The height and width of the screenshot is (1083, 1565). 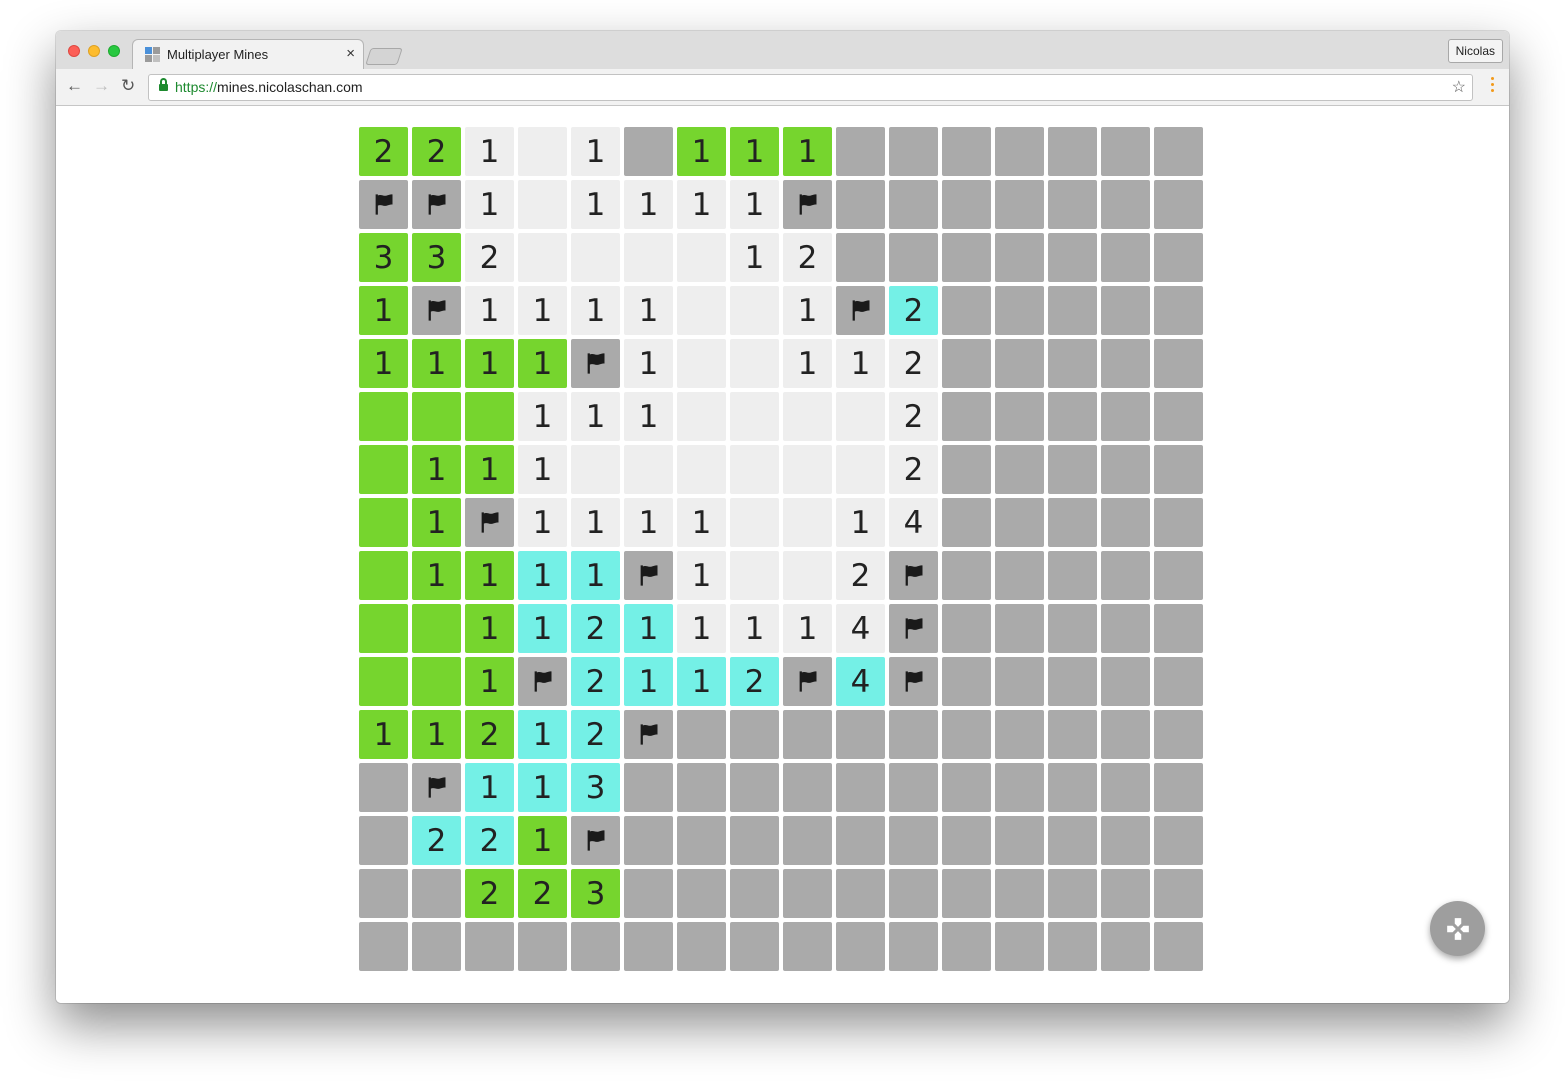 I want to click on zoom-window-button, so click(x=114, y=51).